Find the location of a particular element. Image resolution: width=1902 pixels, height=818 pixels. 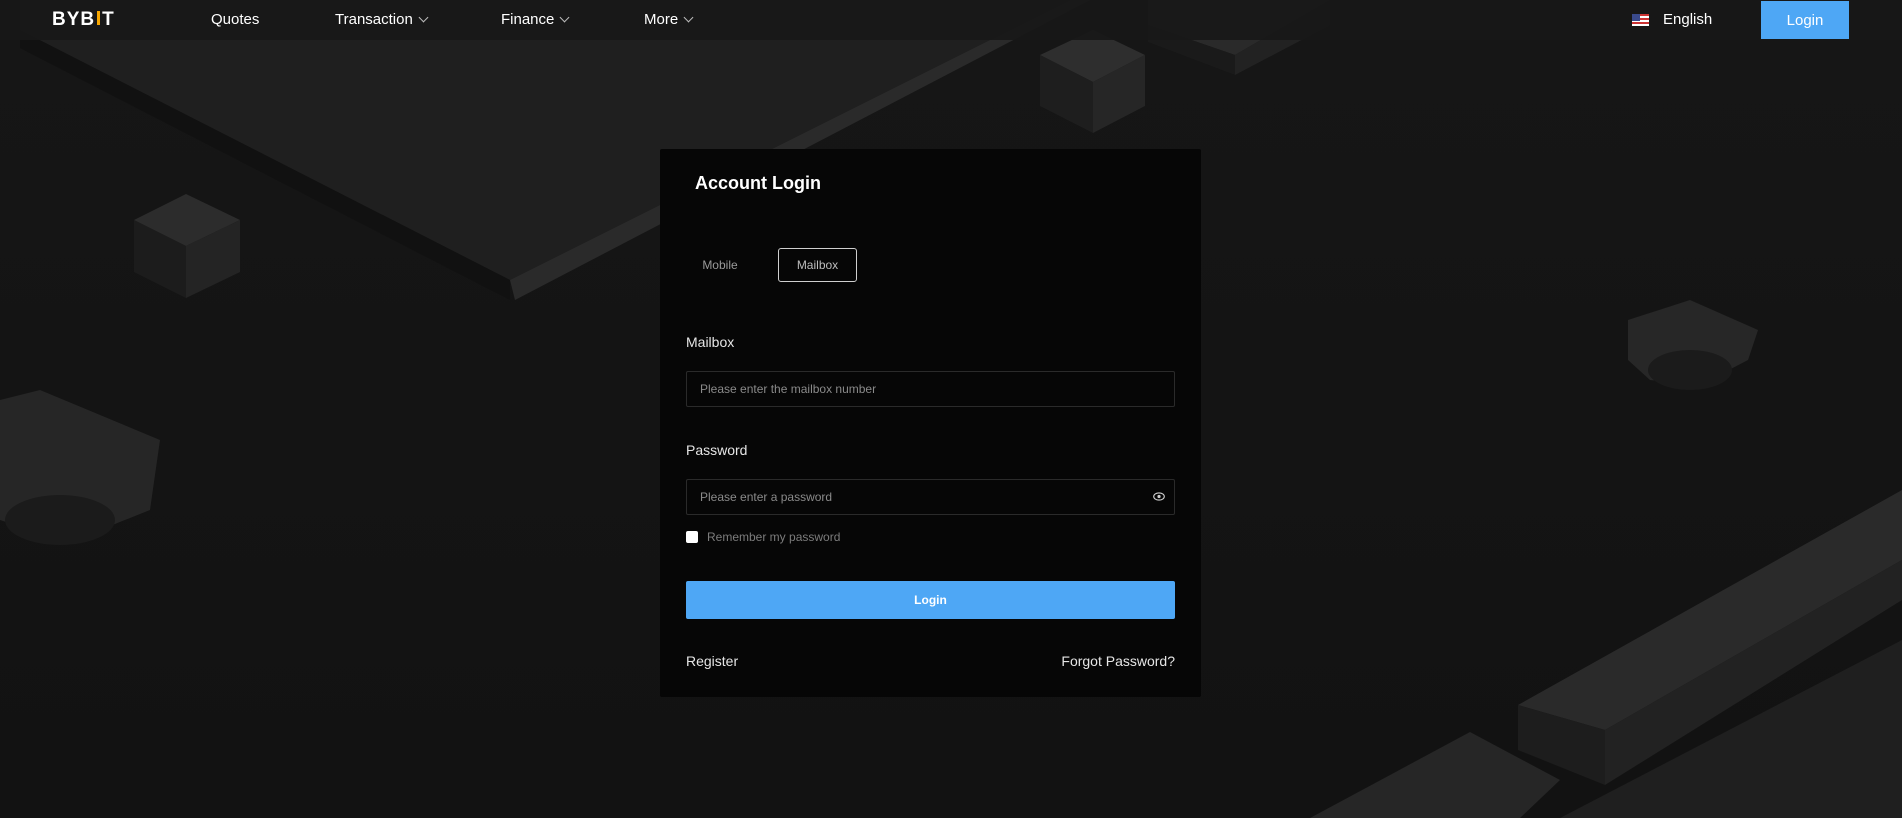

logo-accent-bar is located at coordinates (99, 18).